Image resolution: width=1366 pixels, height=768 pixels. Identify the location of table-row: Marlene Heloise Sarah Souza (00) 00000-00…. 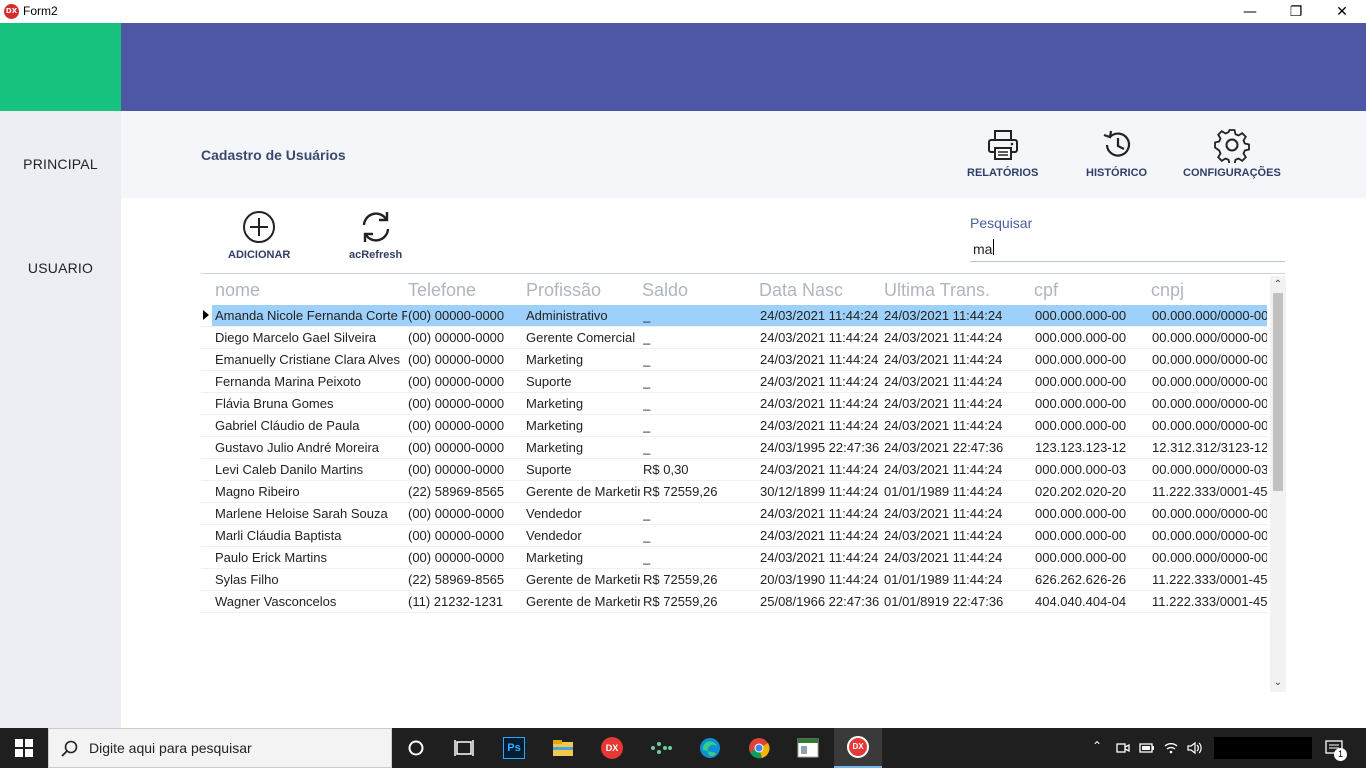
(735, 514).